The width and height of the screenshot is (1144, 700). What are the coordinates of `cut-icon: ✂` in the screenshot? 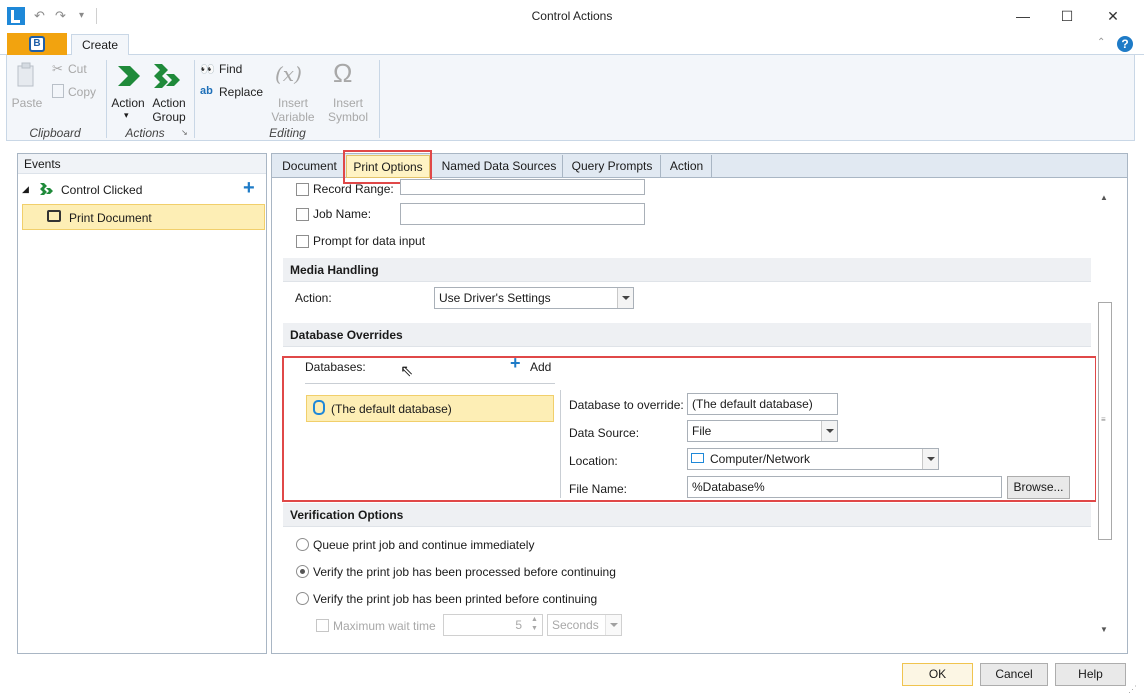 It's located at (57, 68).